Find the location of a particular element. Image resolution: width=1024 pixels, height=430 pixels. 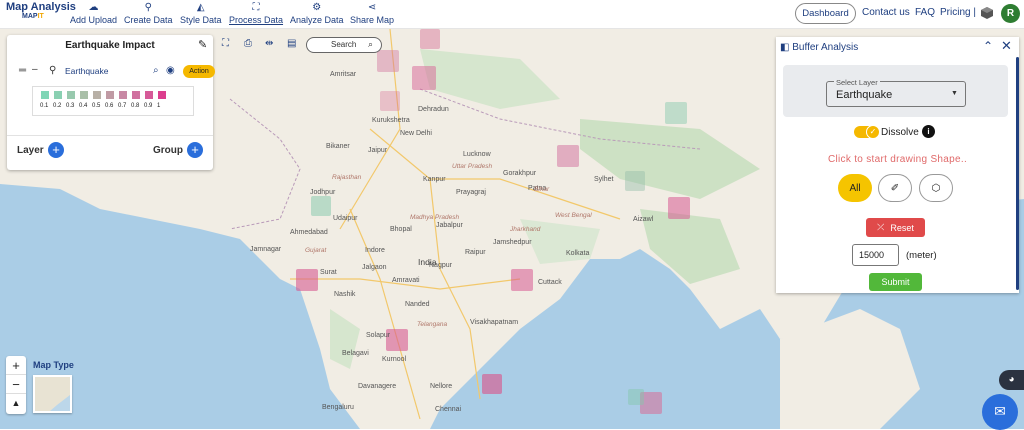

zoom-to-layer-icon: ⌕ is located at coordinates (156, 70).